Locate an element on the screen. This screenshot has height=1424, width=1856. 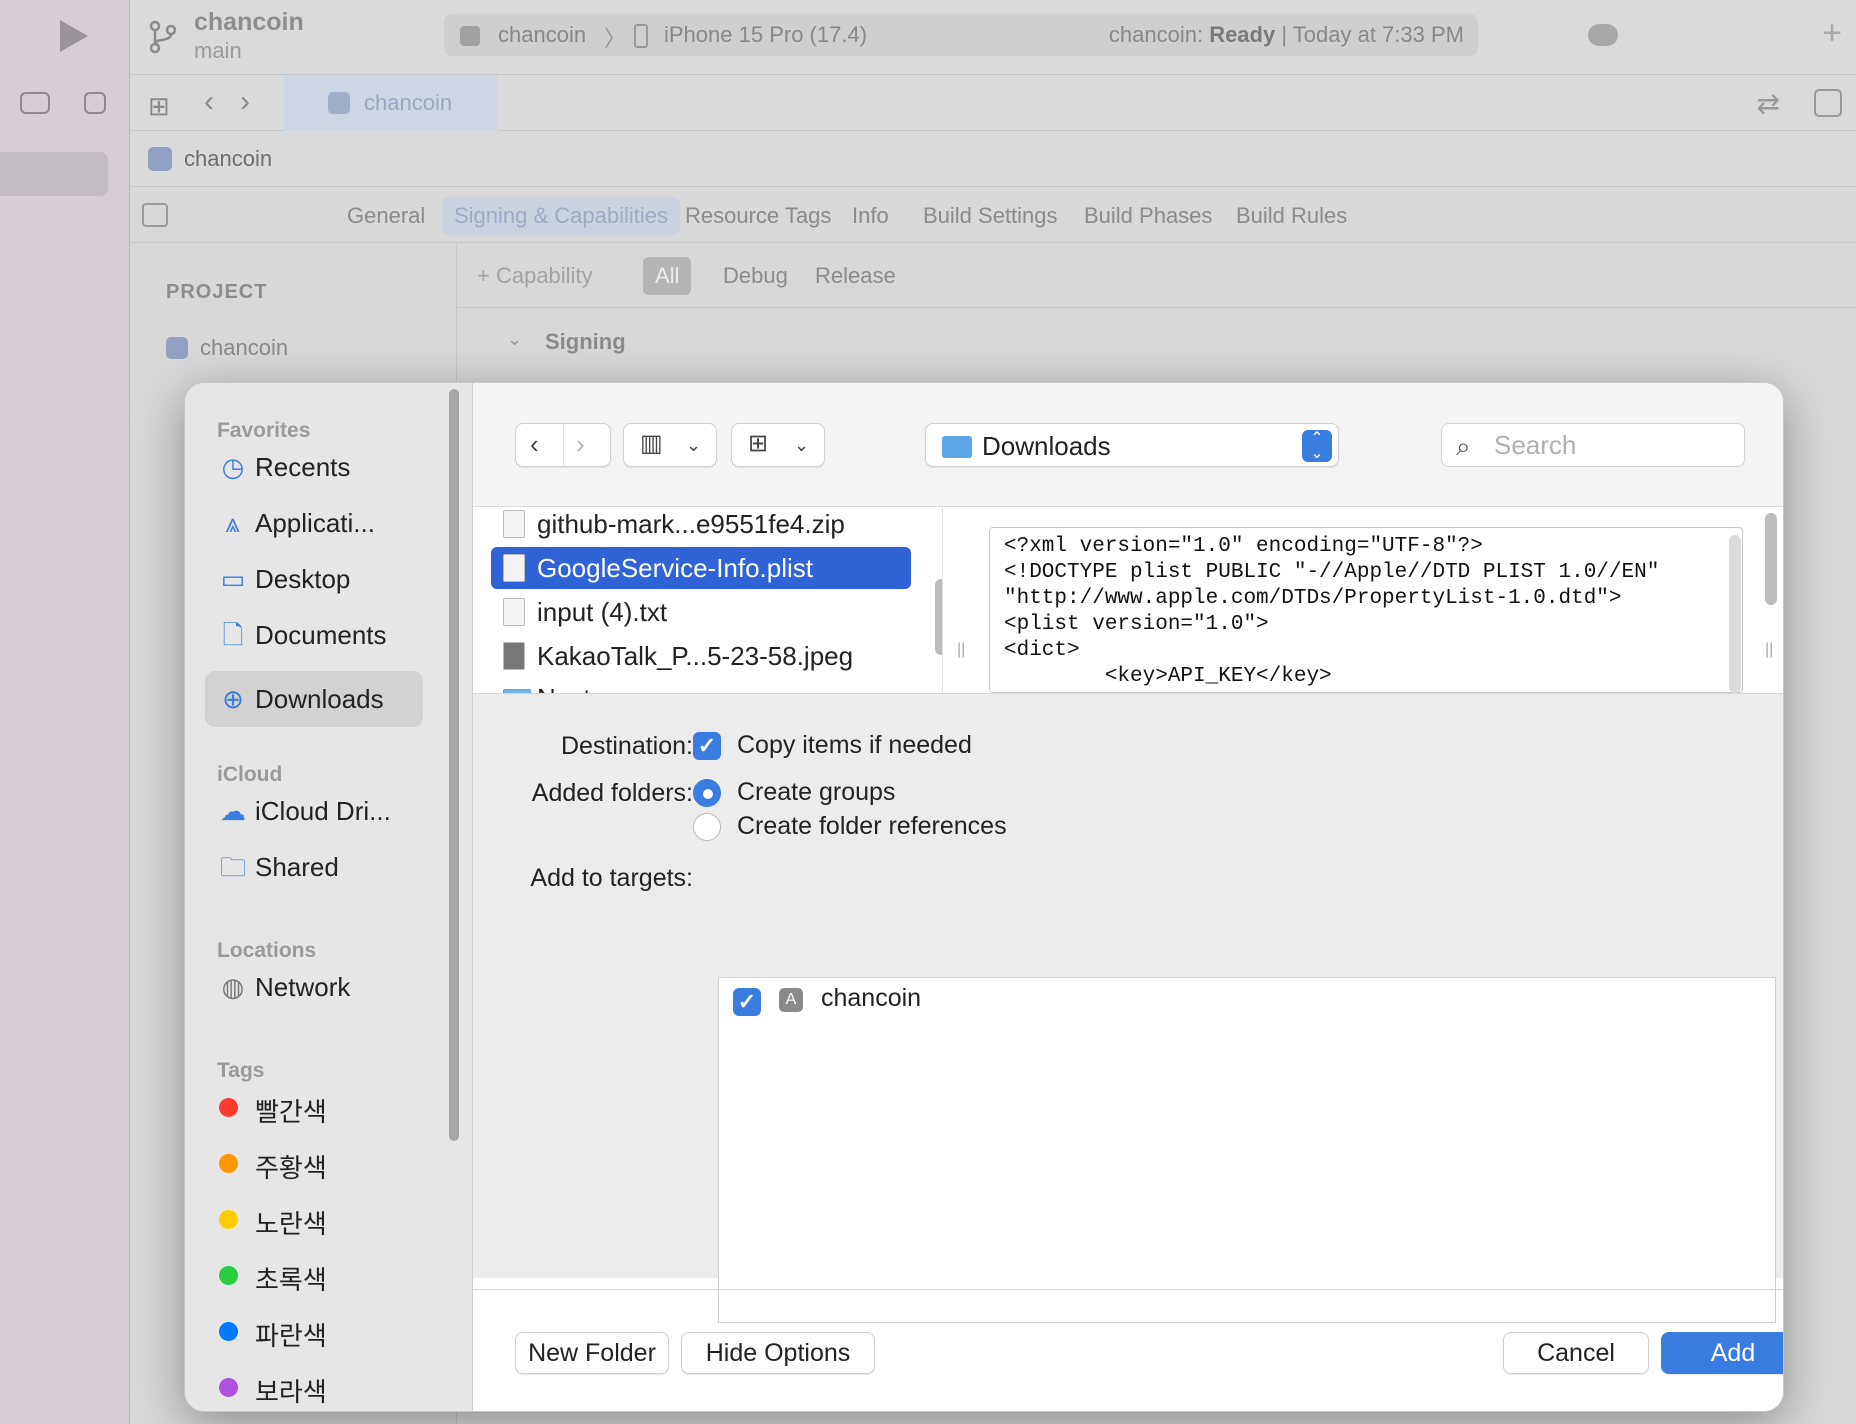
breadcrumb: chancoin is located at coordinates (993, 159).